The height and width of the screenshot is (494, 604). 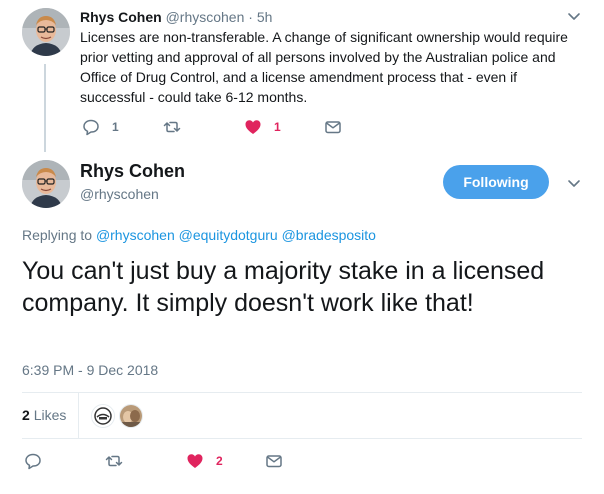 I want to click on reply-button: 1, so click(x=100, y=127).